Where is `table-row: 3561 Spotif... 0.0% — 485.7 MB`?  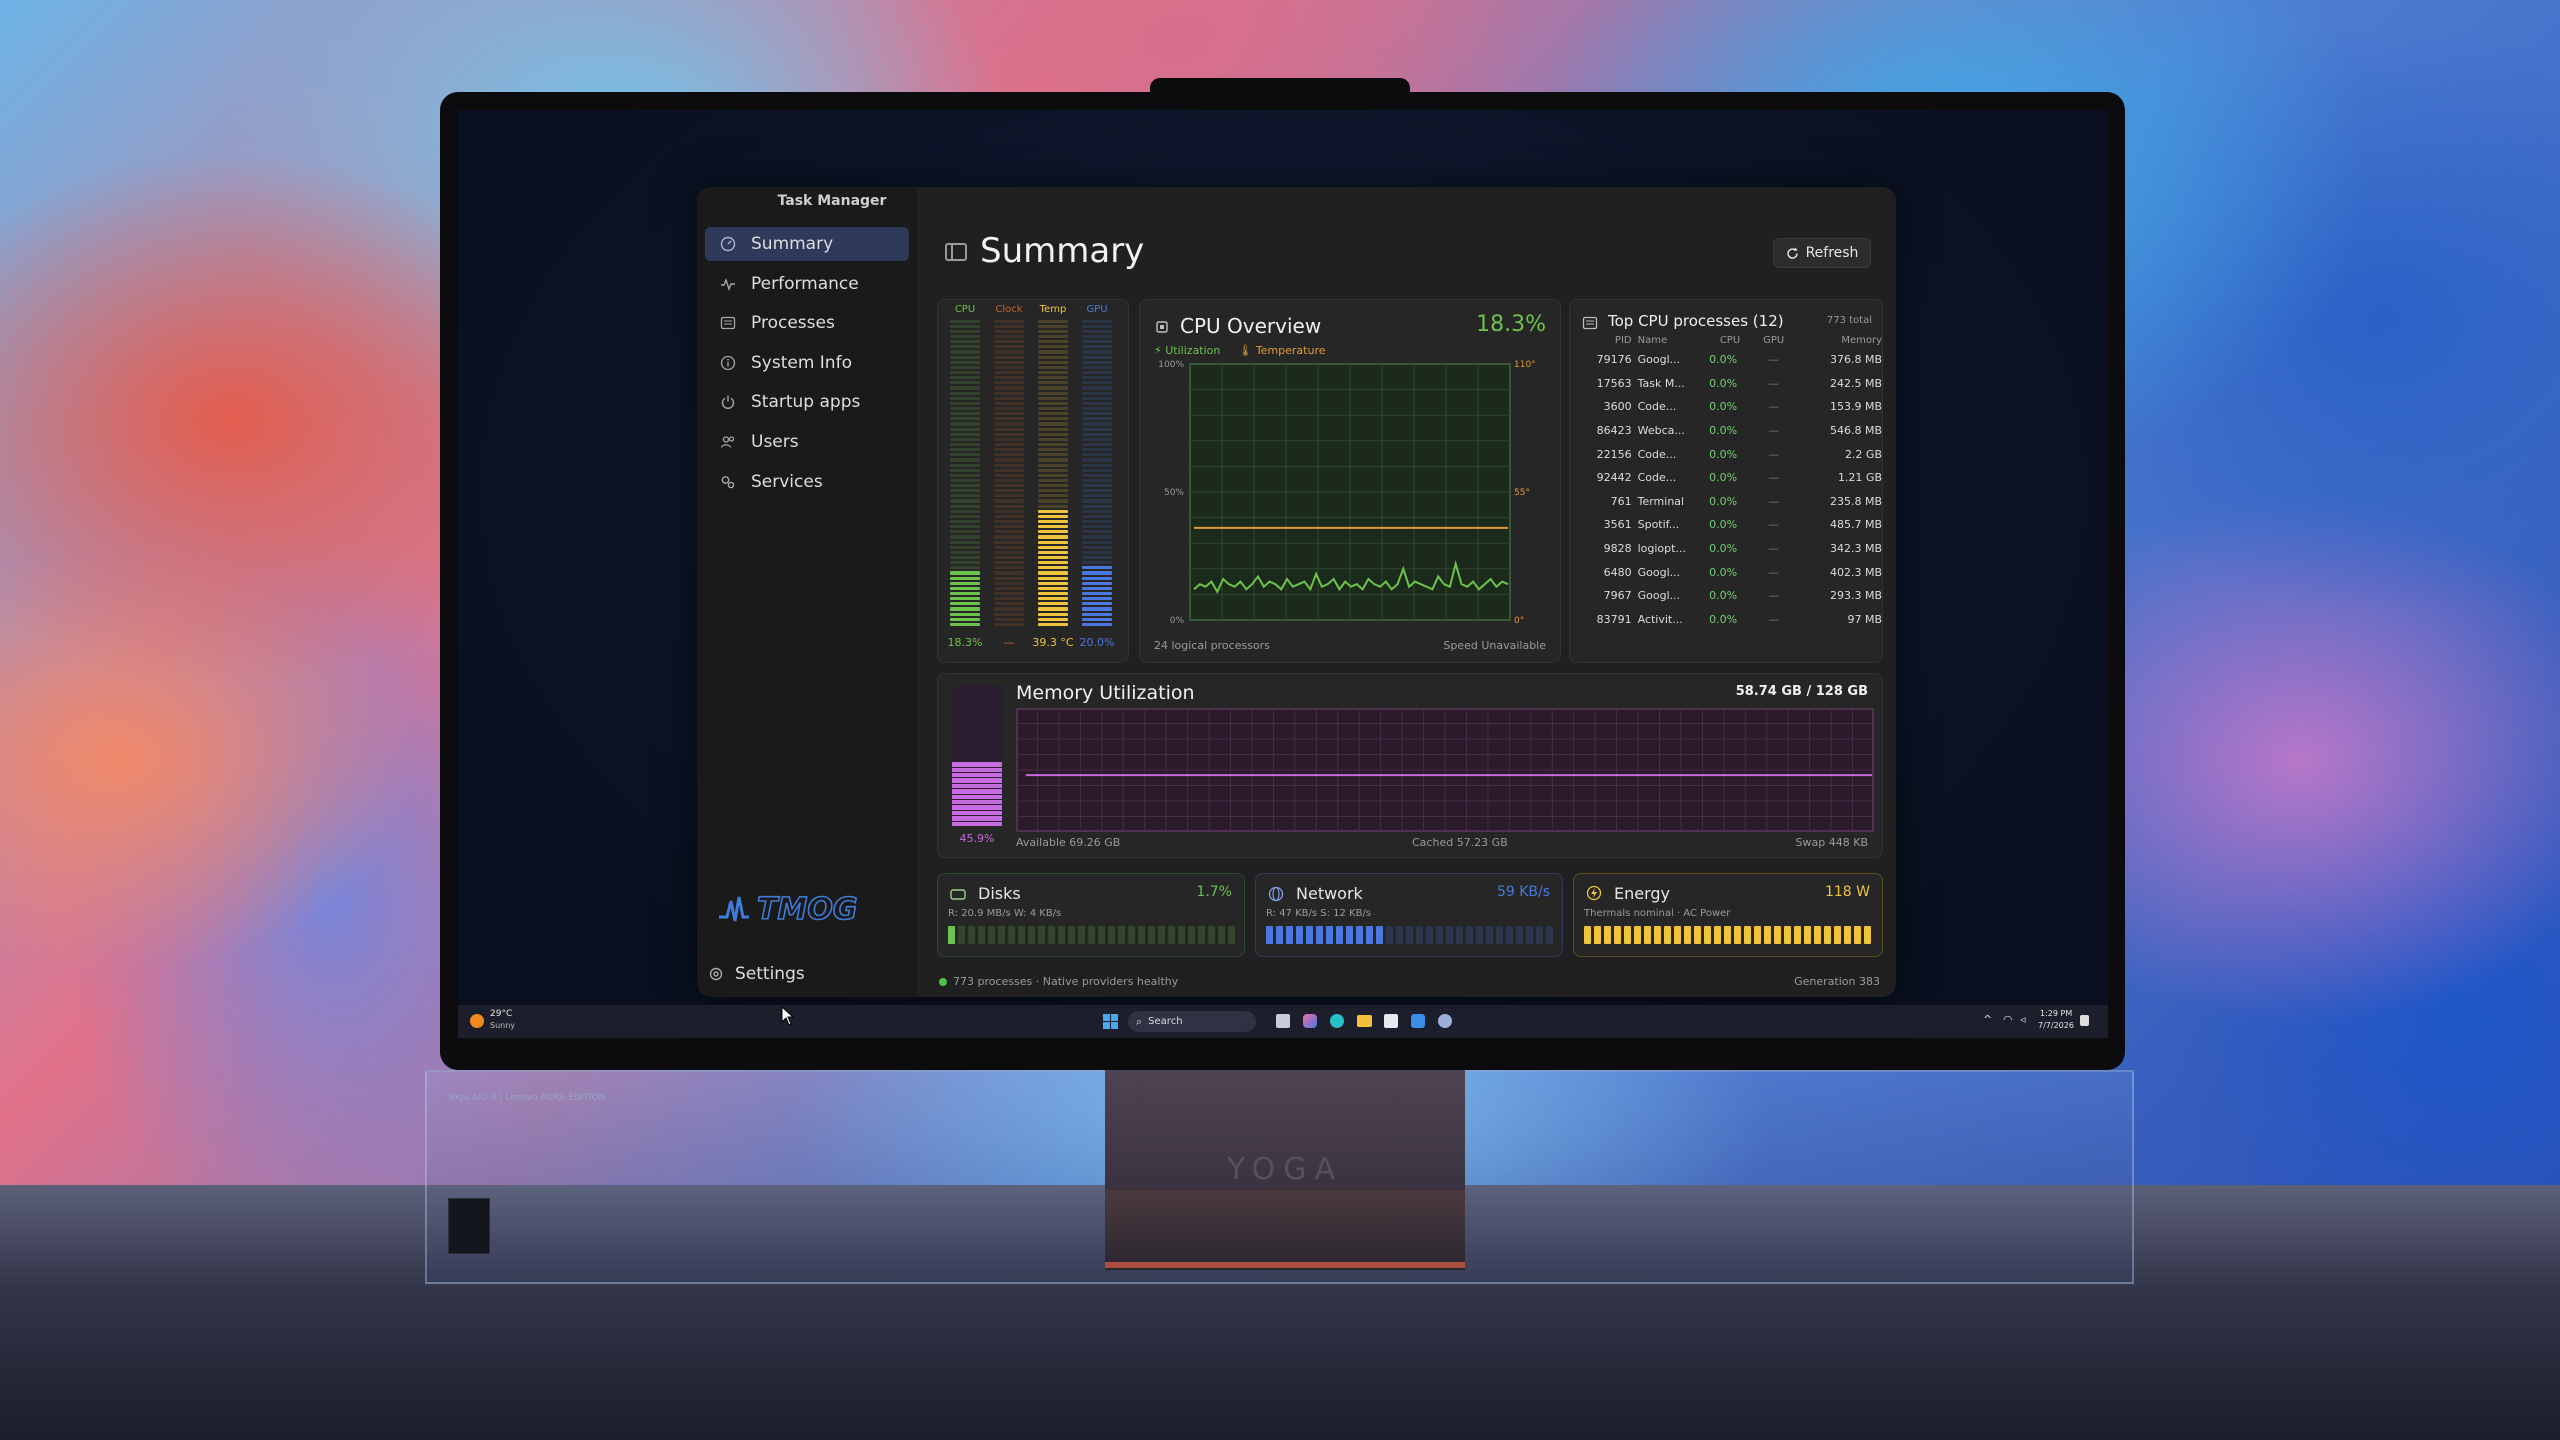 table-row: 3561 Spotif... 0.0% — 485.7 MB is located at coordinates (1727, 525).